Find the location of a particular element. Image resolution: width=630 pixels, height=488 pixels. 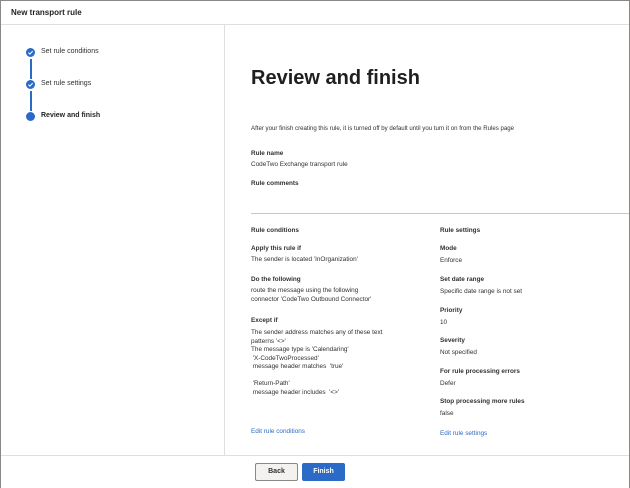

apply-rule-if-label: Apply this rule if is located at coordinates (276, 248).